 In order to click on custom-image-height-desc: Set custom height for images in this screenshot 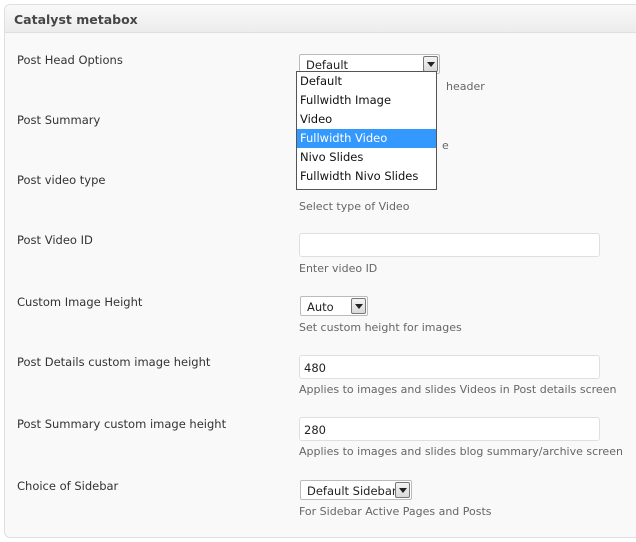, I will do `click(380, 327)`.